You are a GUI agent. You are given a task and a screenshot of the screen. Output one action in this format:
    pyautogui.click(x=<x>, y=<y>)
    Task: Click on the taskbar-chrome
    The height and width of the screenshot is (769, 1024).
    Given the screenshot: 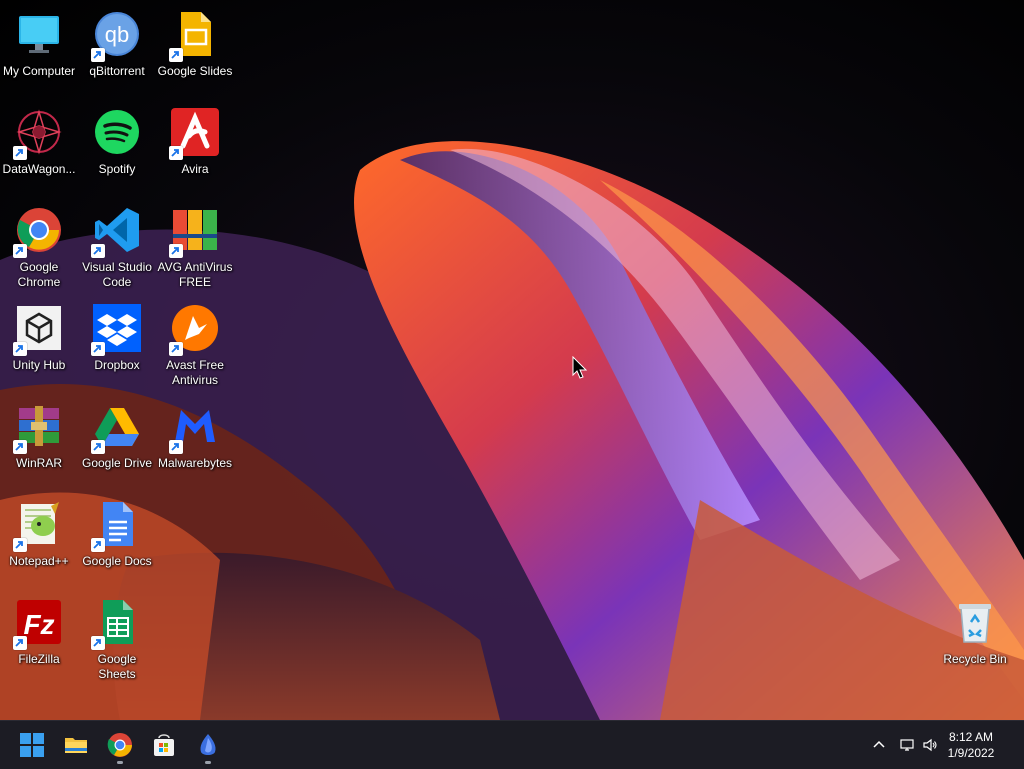 What is the action you would take?
    pyautogui.click(x=120, y=746)
    